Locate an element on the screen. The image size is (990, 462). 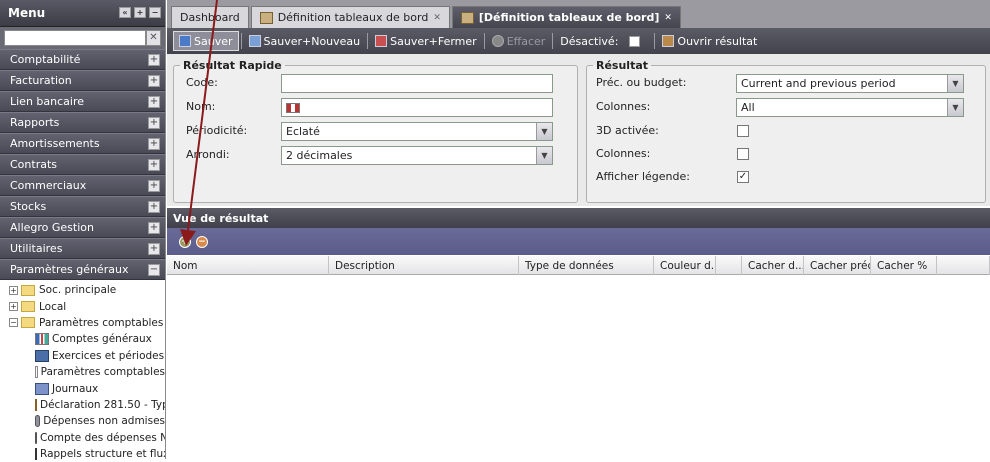
open-result-button: Ouvrir résultat is located at coordinates (709, 41).